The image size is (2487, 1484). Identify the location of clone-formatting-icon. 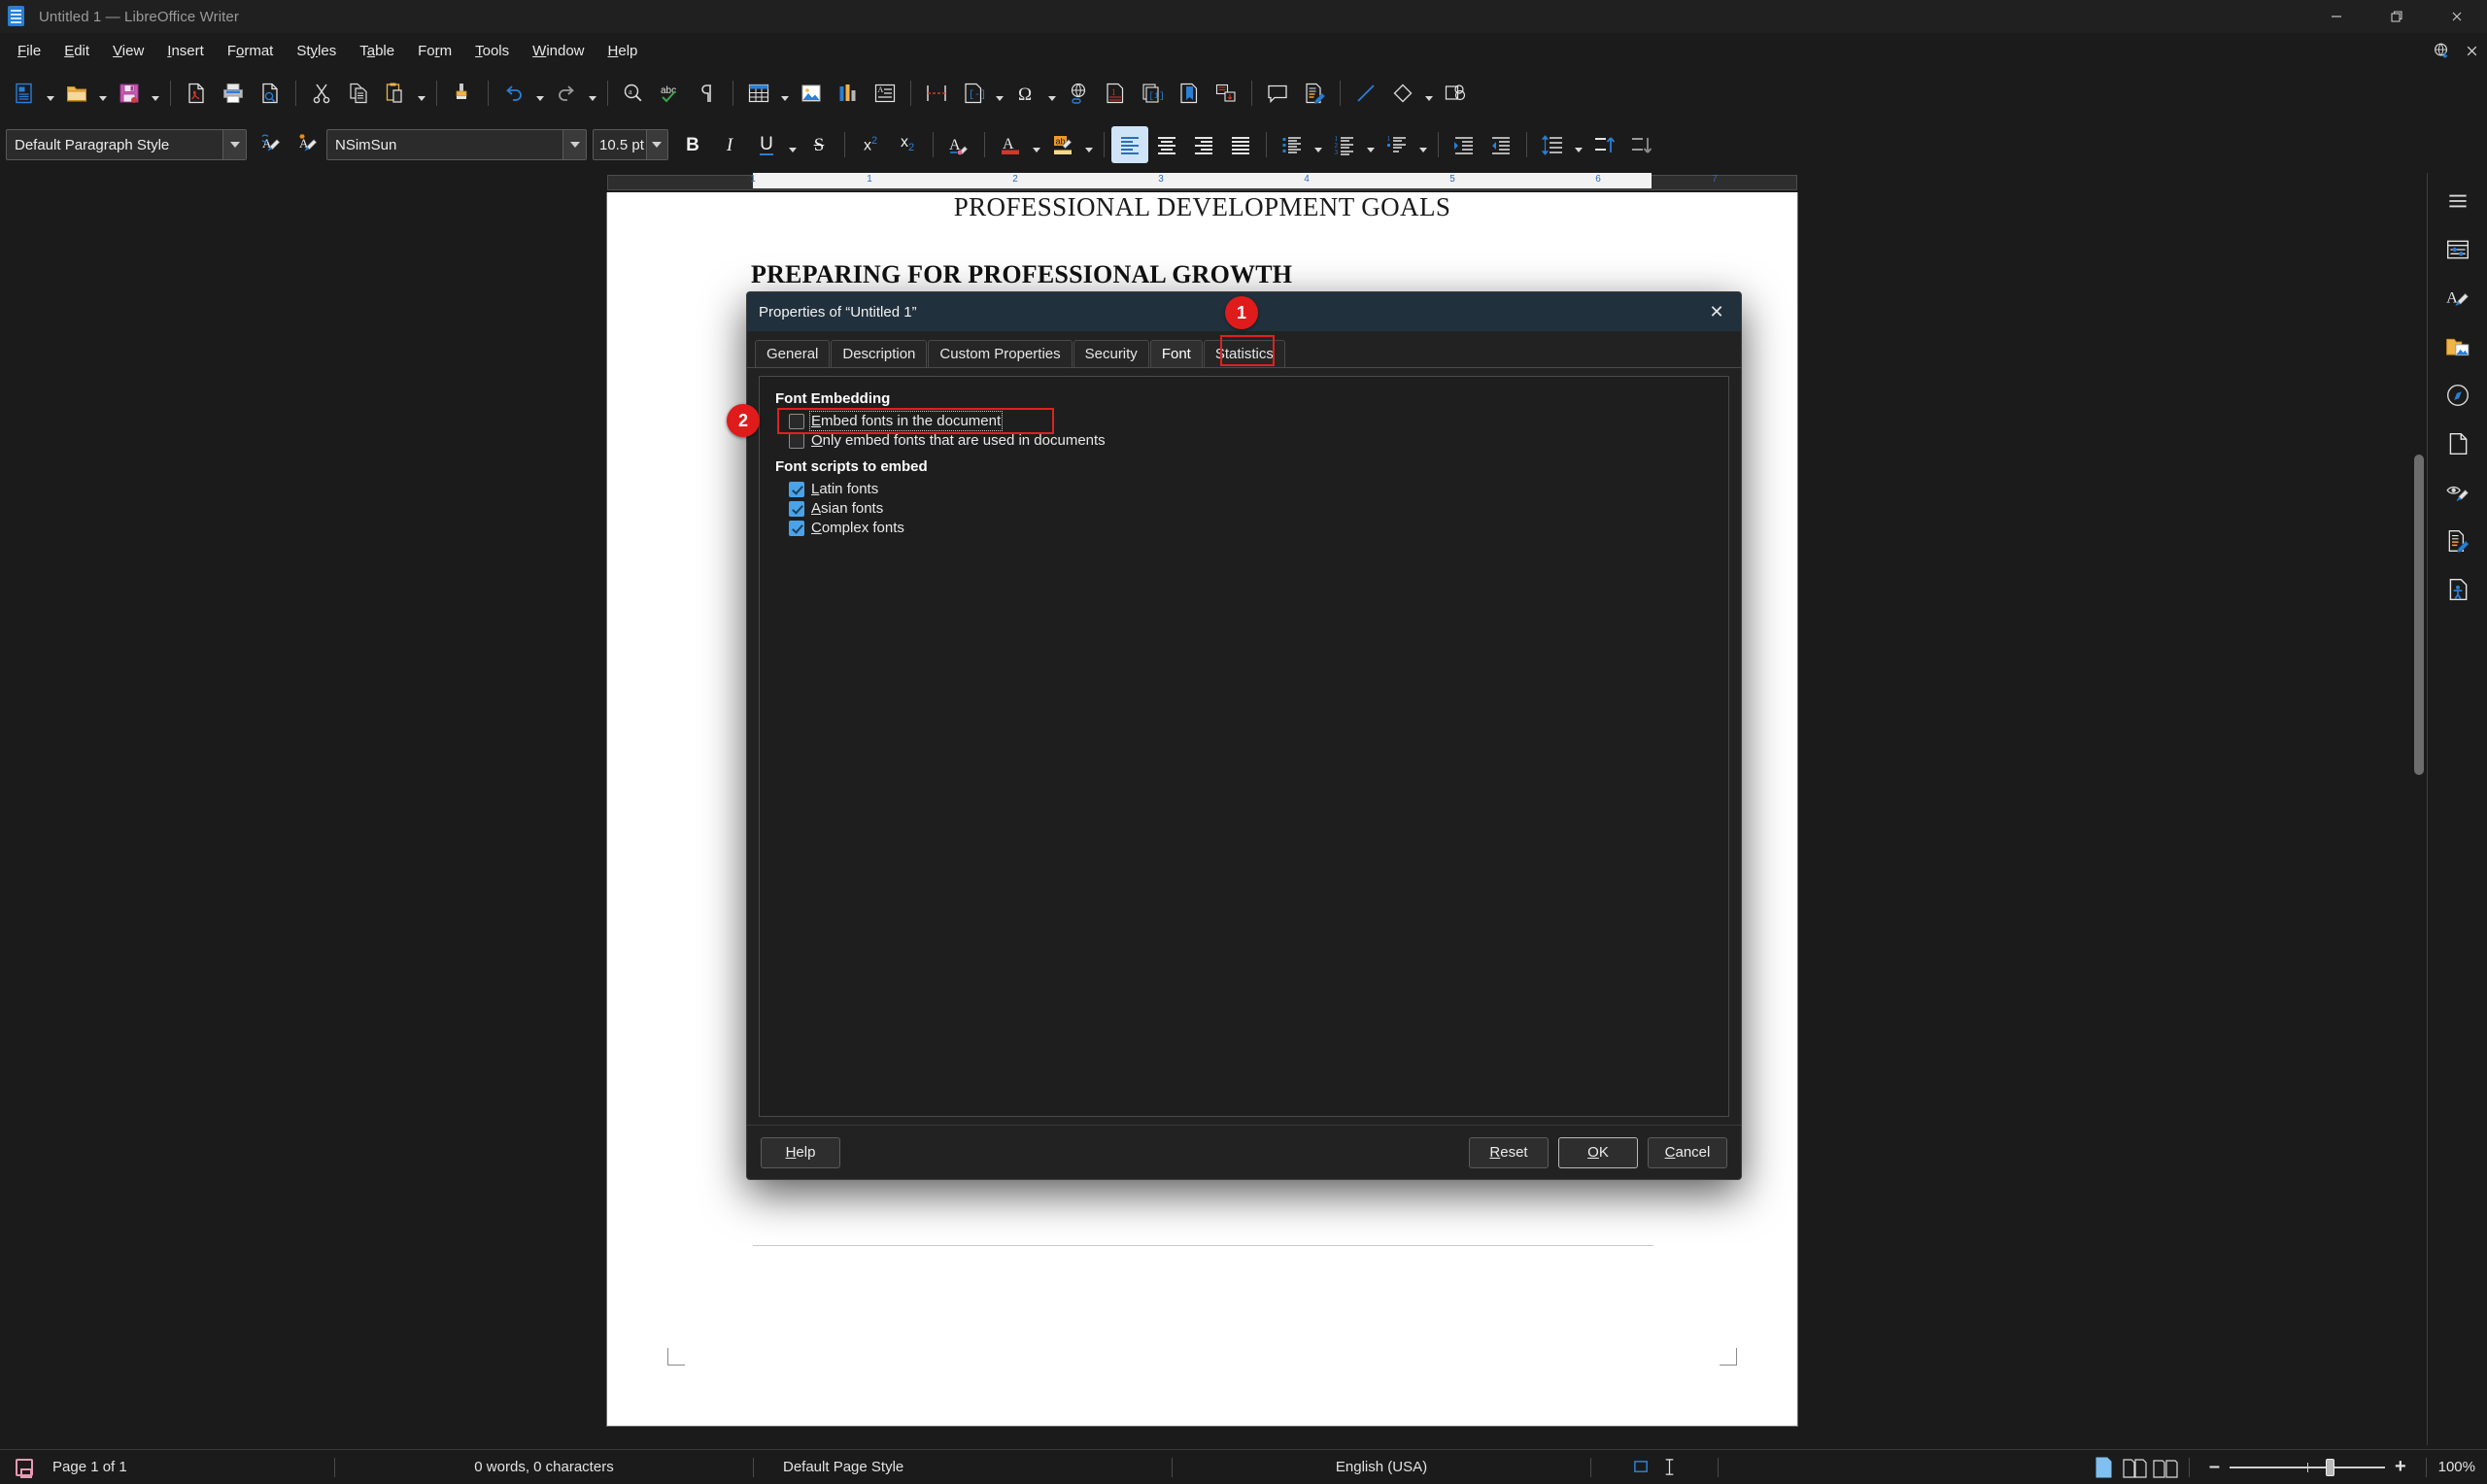
(462, 94).